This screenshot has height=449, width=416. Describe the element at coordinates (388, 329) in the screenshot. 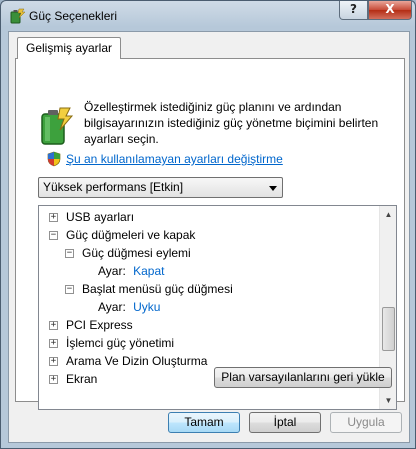

I see `scroll-thumb` at that location.